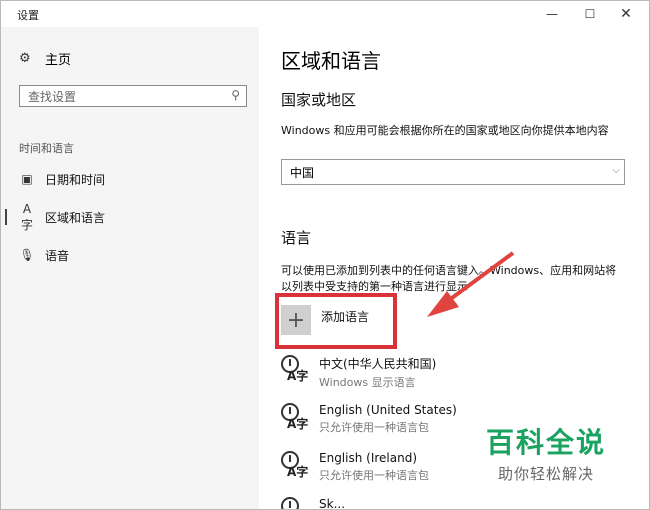 The width and height of the screenshot is (650, 510). I want to click on watermark-title: 百科全说, so click(545, 442).